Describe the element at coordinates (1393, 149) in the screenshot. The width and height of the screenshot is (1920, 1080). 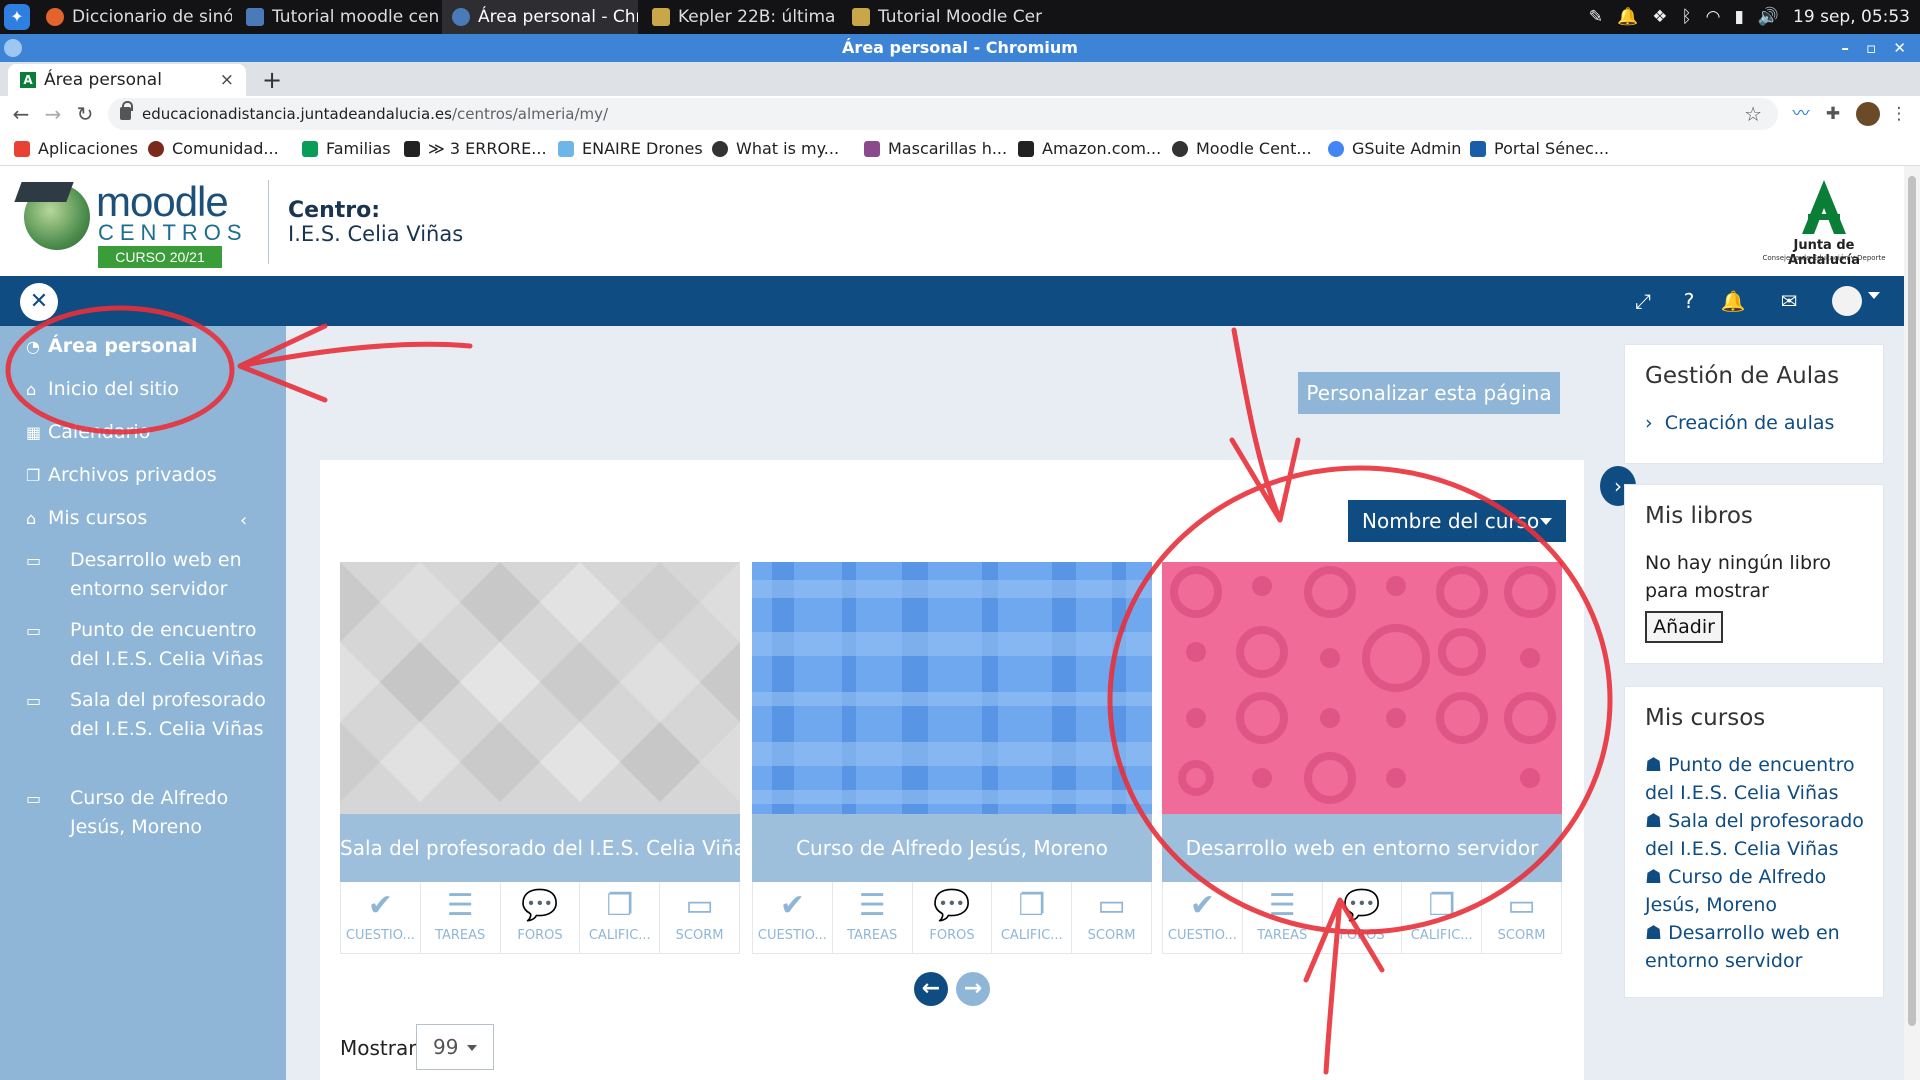
I see `bookmark-item: GSuite Admin` at that location.